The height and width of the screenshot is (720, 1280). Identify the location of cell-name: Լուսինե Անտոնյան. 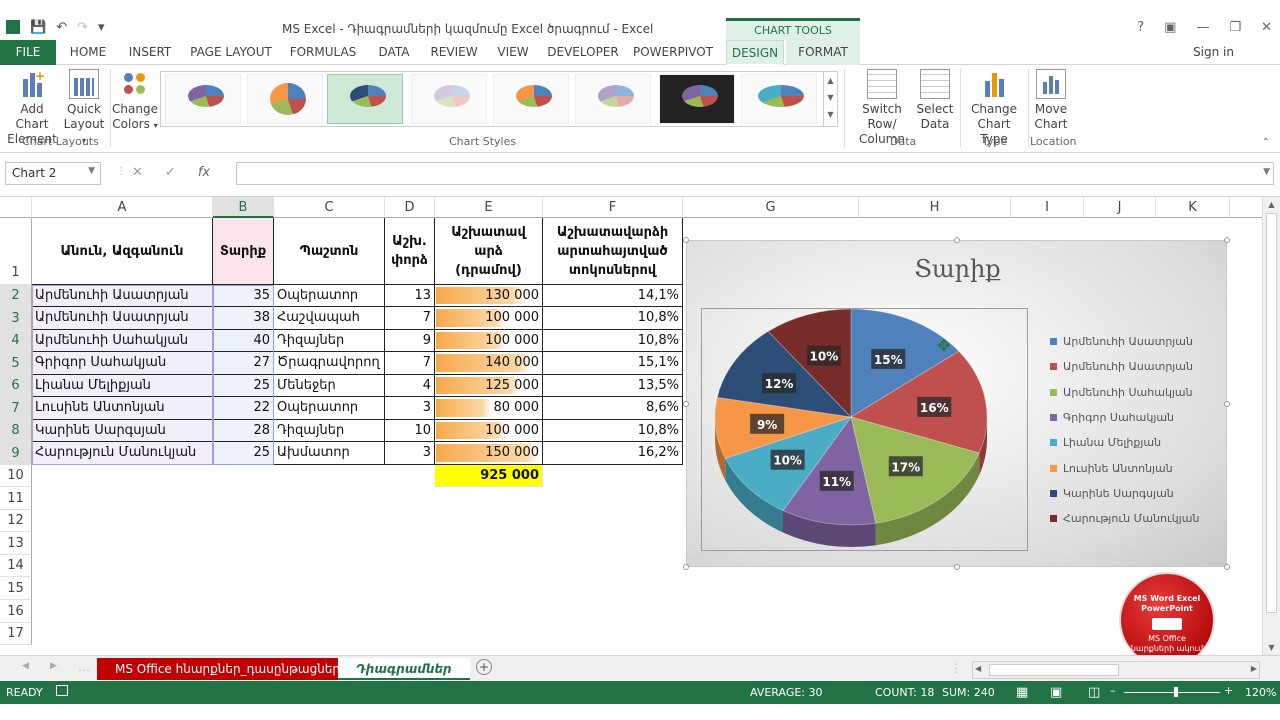
(122, 408).